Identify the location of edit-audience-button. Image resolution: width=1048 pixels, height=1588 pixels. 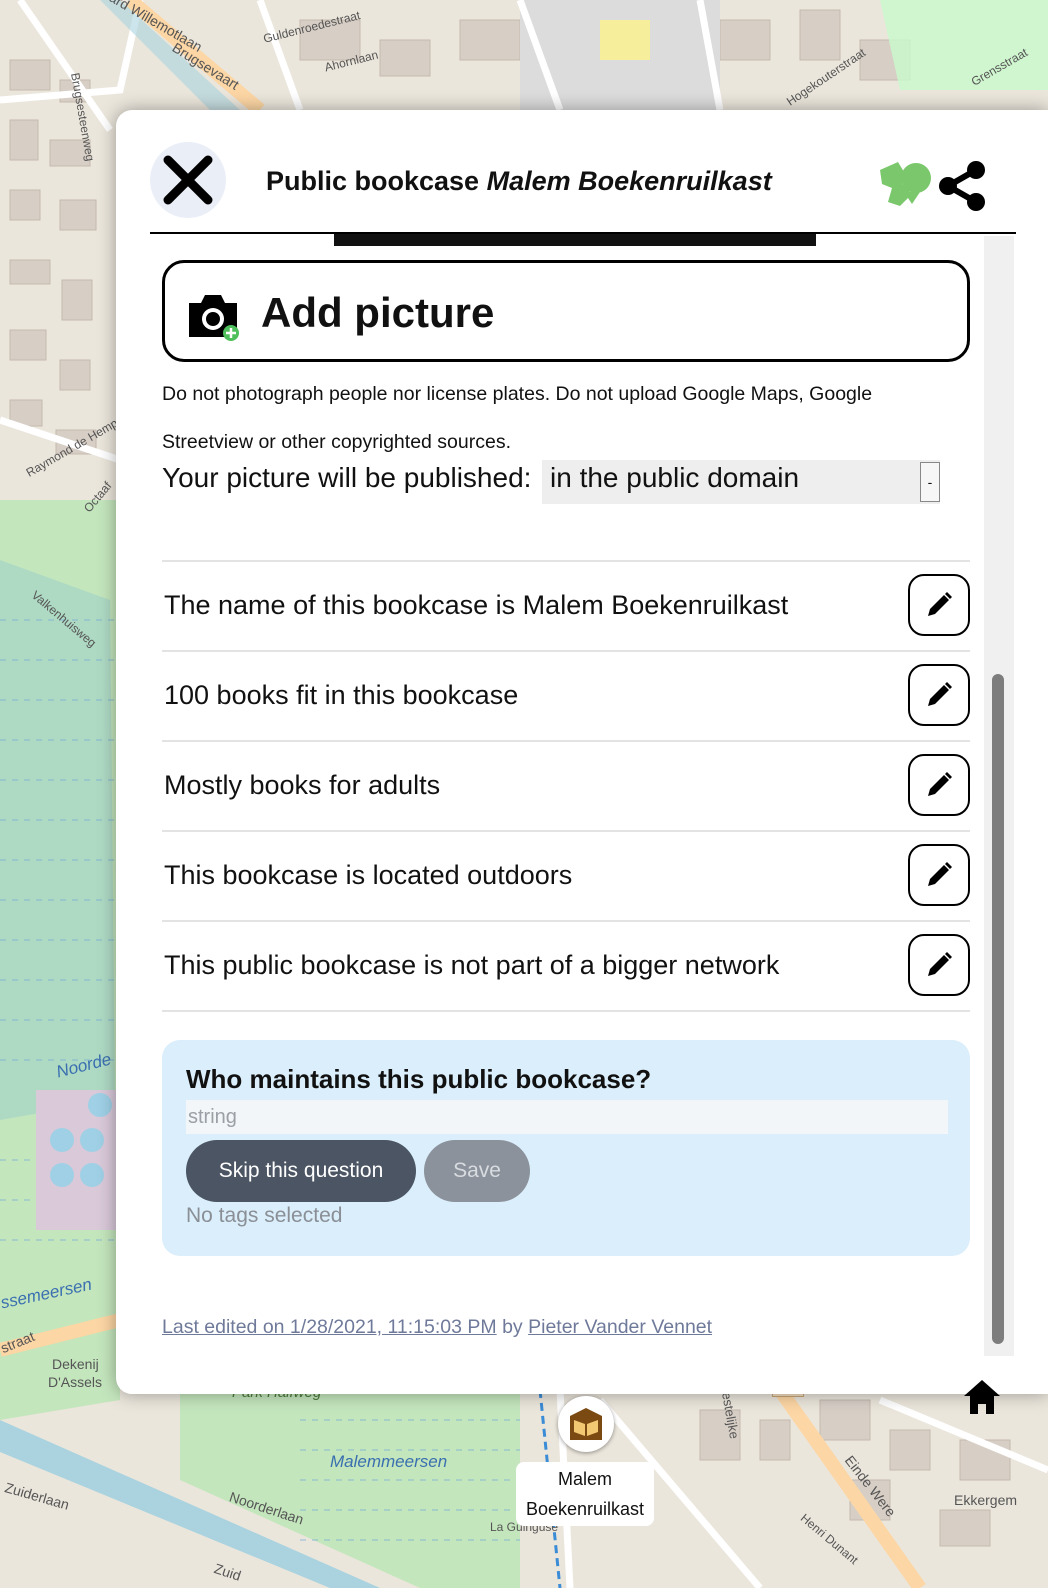
(939, 785).